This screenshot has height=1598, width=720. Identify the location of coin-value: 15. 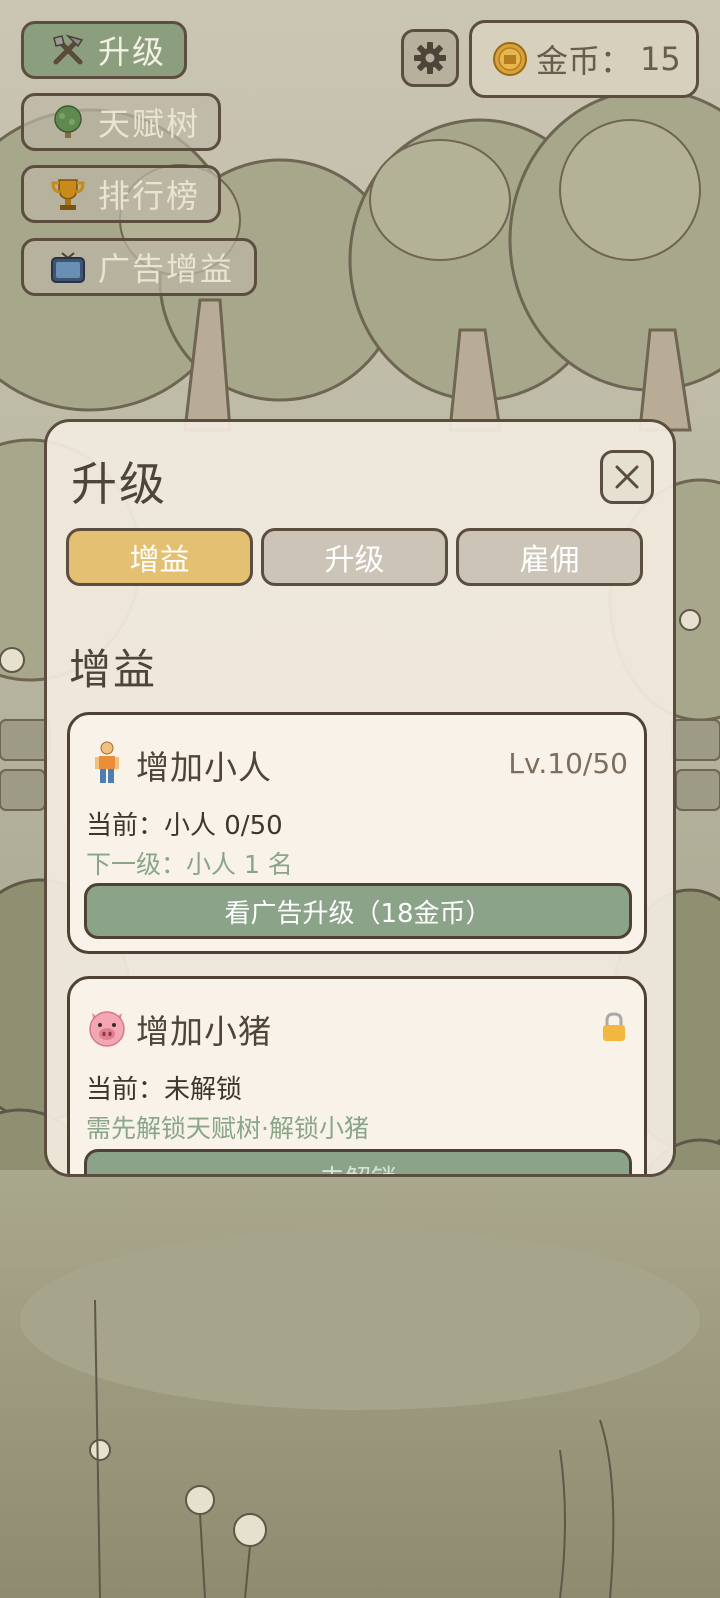
(660, 59).